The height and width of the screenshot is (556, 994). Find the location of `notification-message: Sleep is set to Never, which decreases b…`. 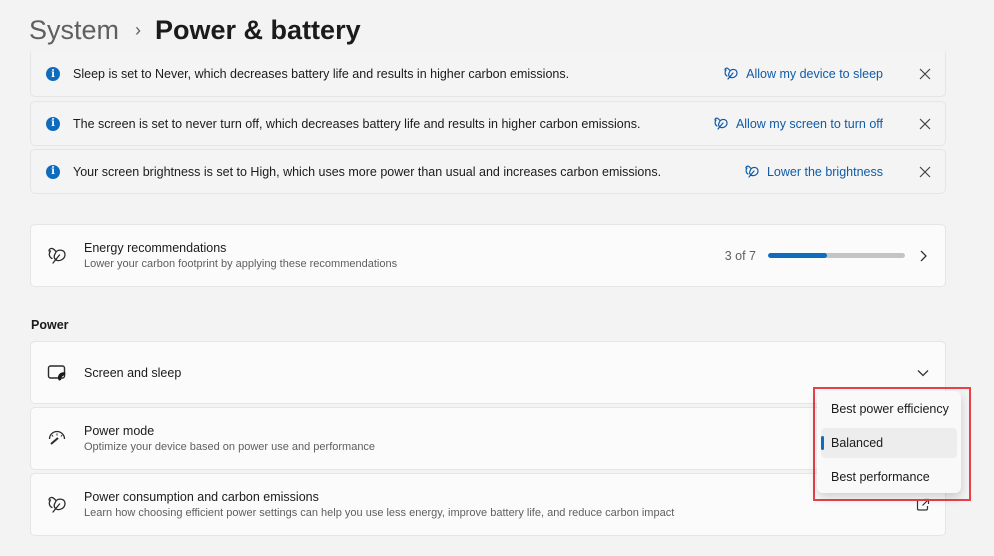

notification-message: Sleep is set to Never, which decreases b… is located at coordinates (321, 74).